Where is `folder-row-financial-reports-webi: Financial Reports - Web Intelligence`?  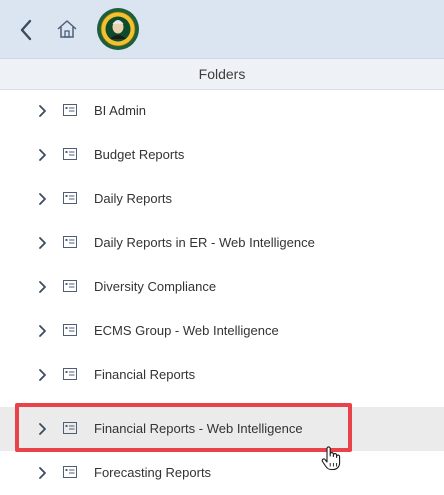 folder-row-financial-reports-webi: Financial Reports - Web Intelligence is located at coordinates (222, 429).